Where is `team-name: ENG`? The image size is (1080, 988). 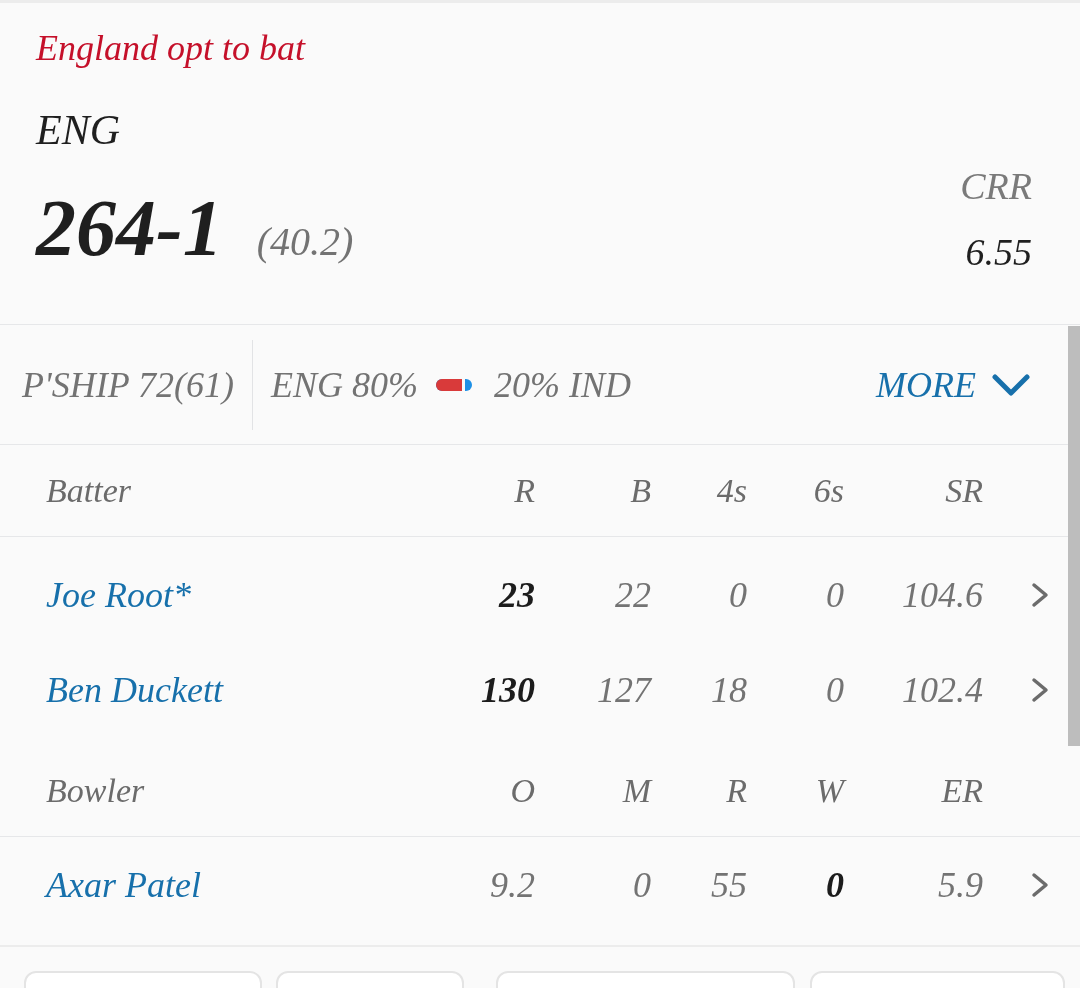 team-name: ENG is located at coordinates (78, 130).